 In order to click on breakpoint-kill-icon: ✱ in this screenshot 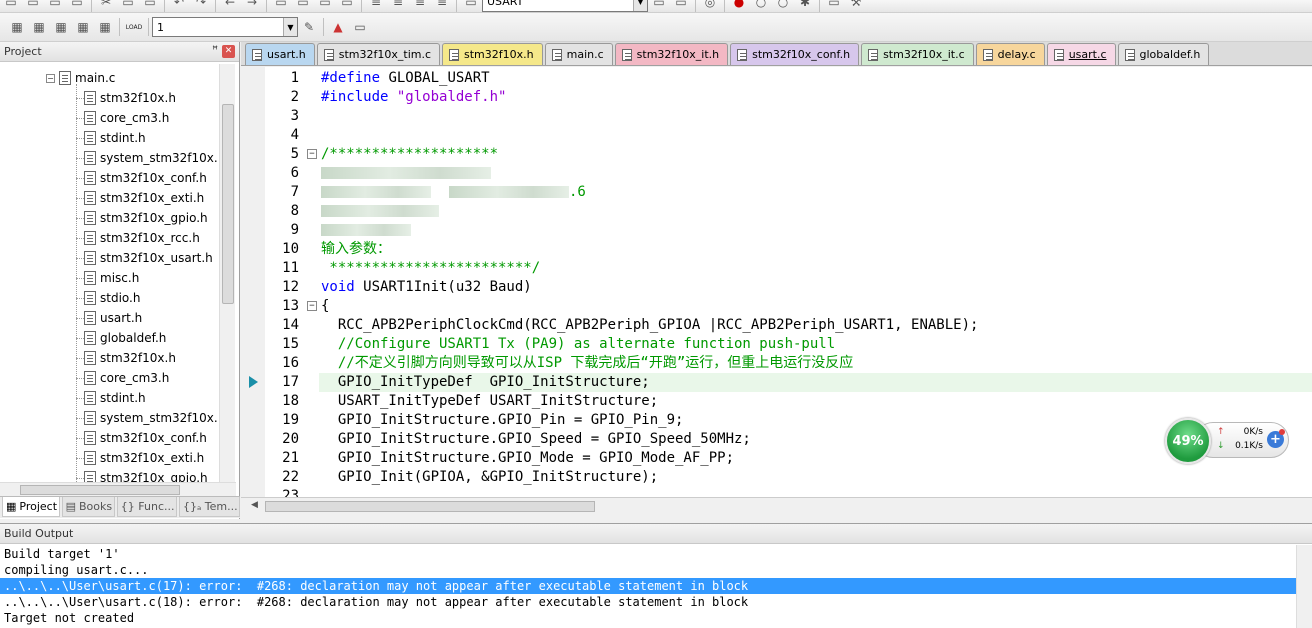, I will do `click(805, 5)`.